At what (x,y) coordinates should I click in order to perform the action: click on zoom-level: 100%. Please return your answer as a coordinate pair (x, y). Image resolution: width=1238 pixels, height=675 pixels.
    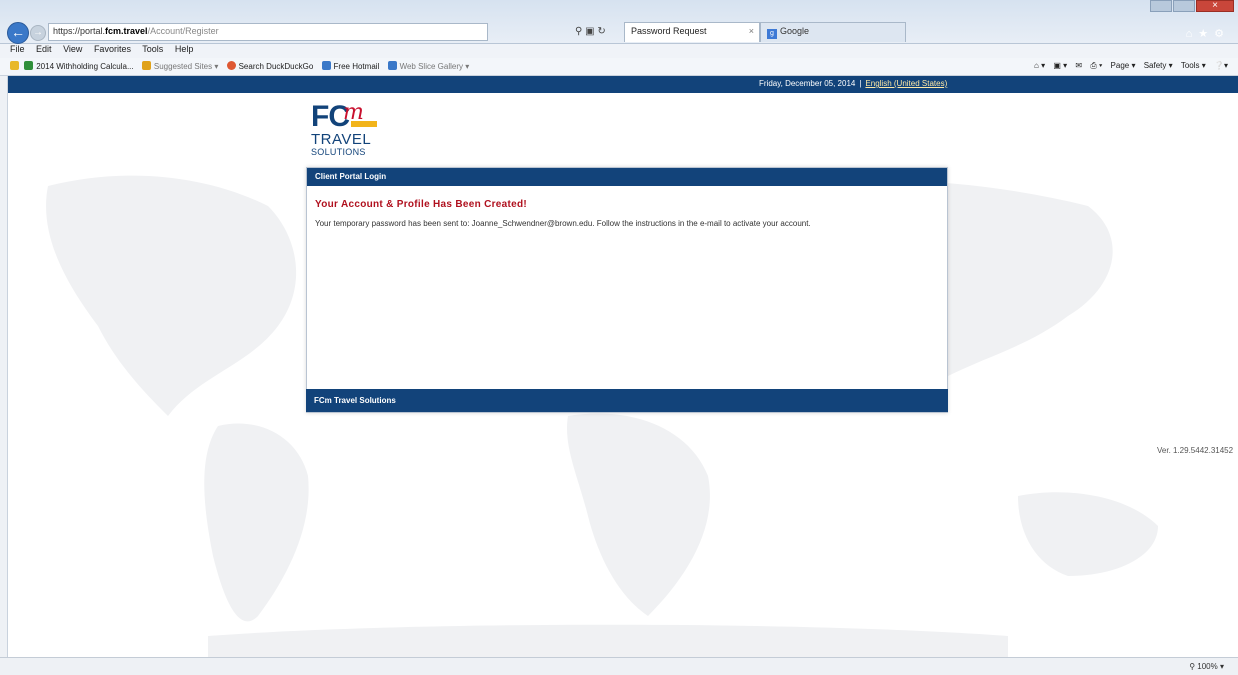
    Looking at the image, I should click on (1207, 666).